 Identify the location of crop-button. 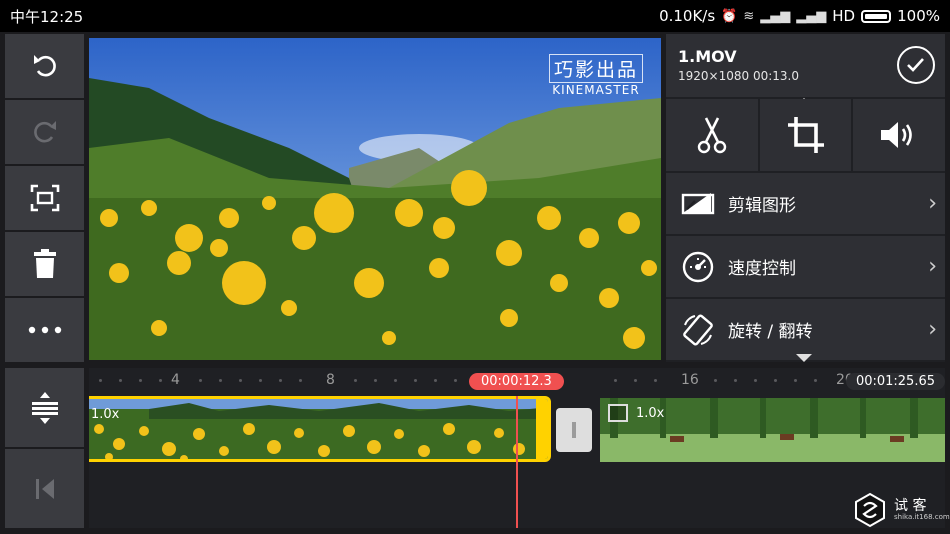
(805, 135).